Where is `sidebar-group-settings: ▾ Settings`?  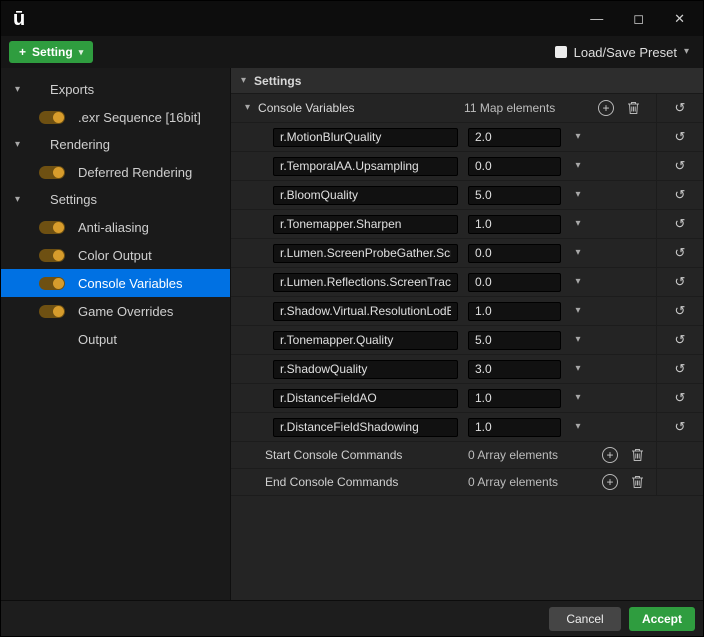
sidebar-group-settings: ▾ Settings is located at coordinates (115, 199).